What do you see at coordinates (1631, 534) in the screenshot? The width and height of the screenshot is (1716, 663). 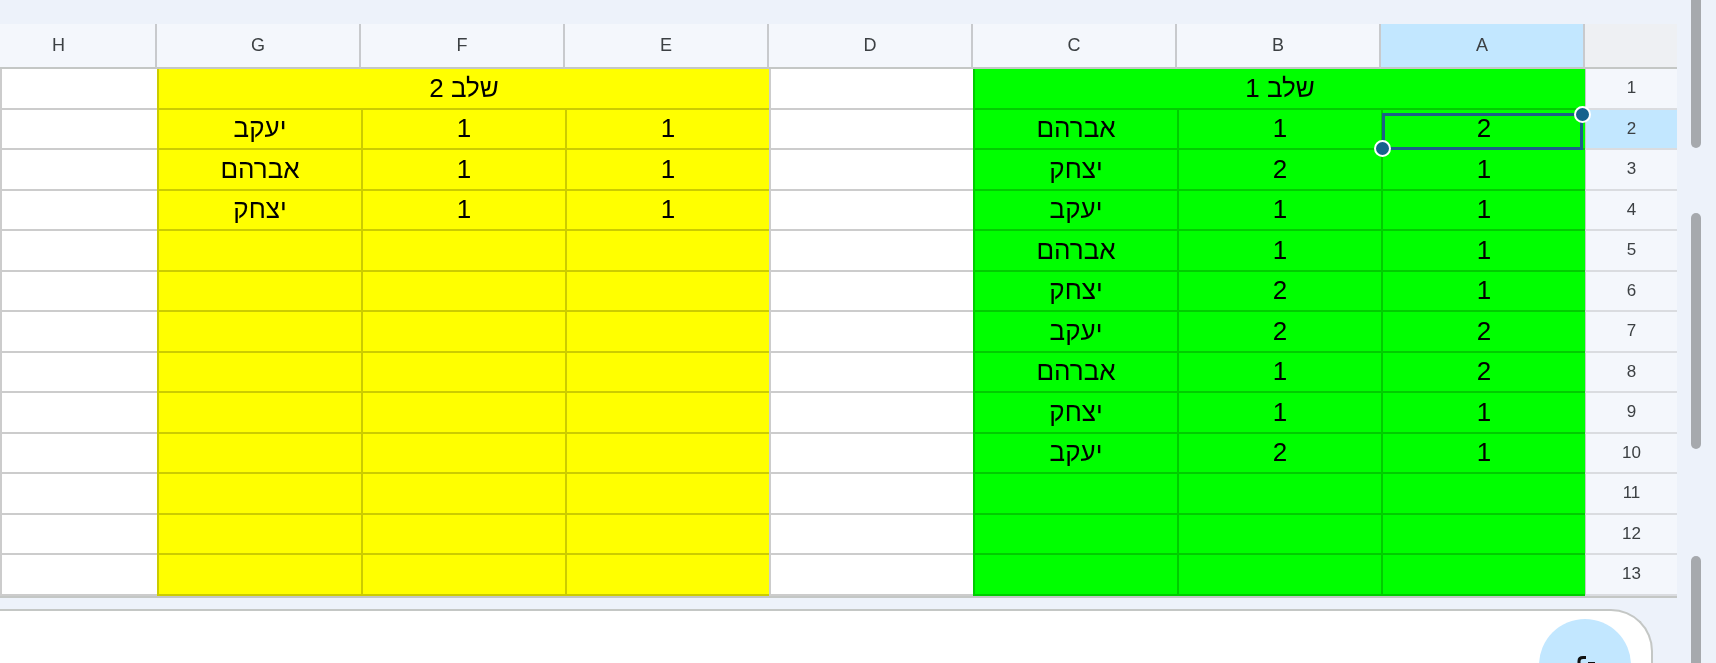 I see `row-header: 12` at bounding box center [1631, 534].